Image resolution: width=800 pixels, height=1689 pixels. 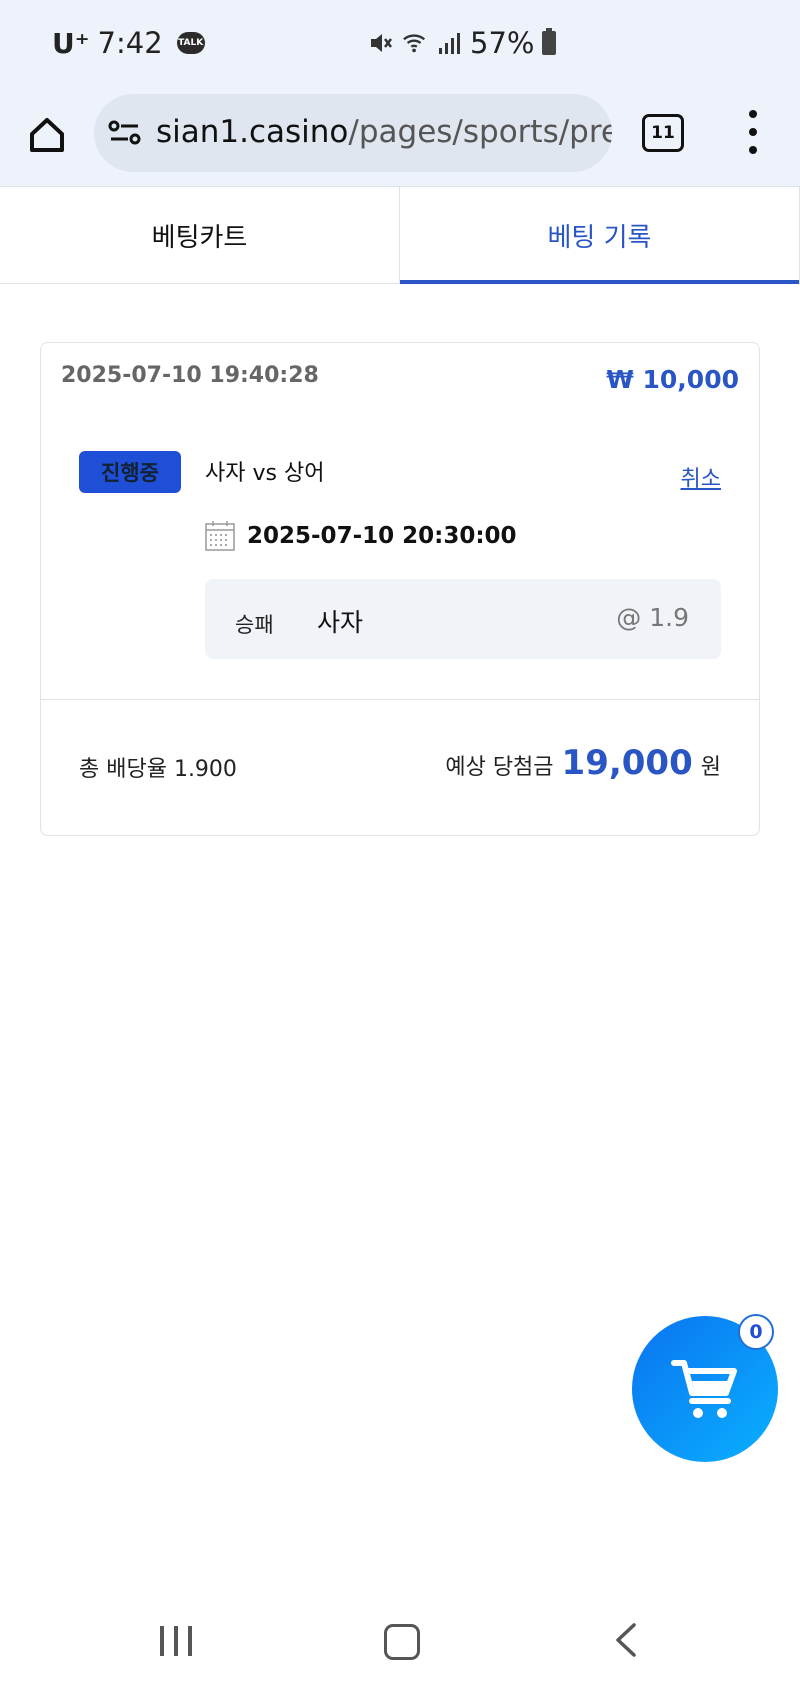 I want to click on nav-home-button, so click(x=402, y=1642).